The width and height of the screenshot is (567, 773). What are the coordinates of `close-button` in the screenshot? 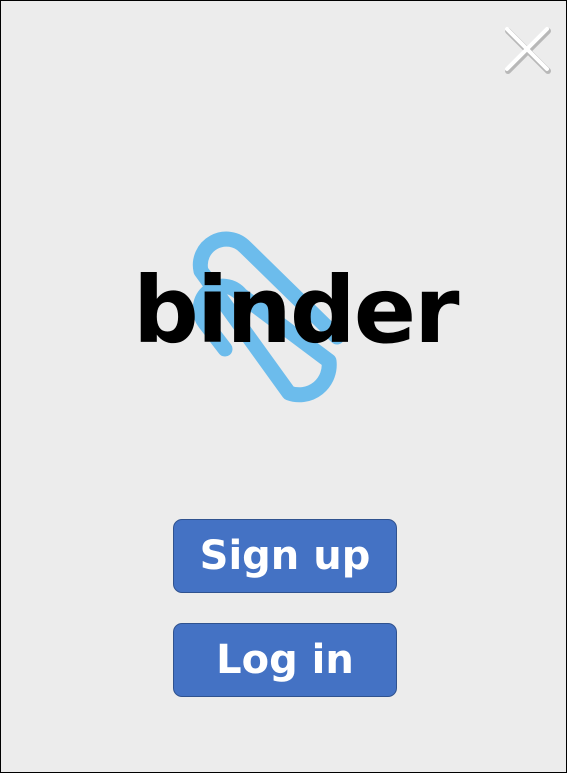 It's located at (527, 49).